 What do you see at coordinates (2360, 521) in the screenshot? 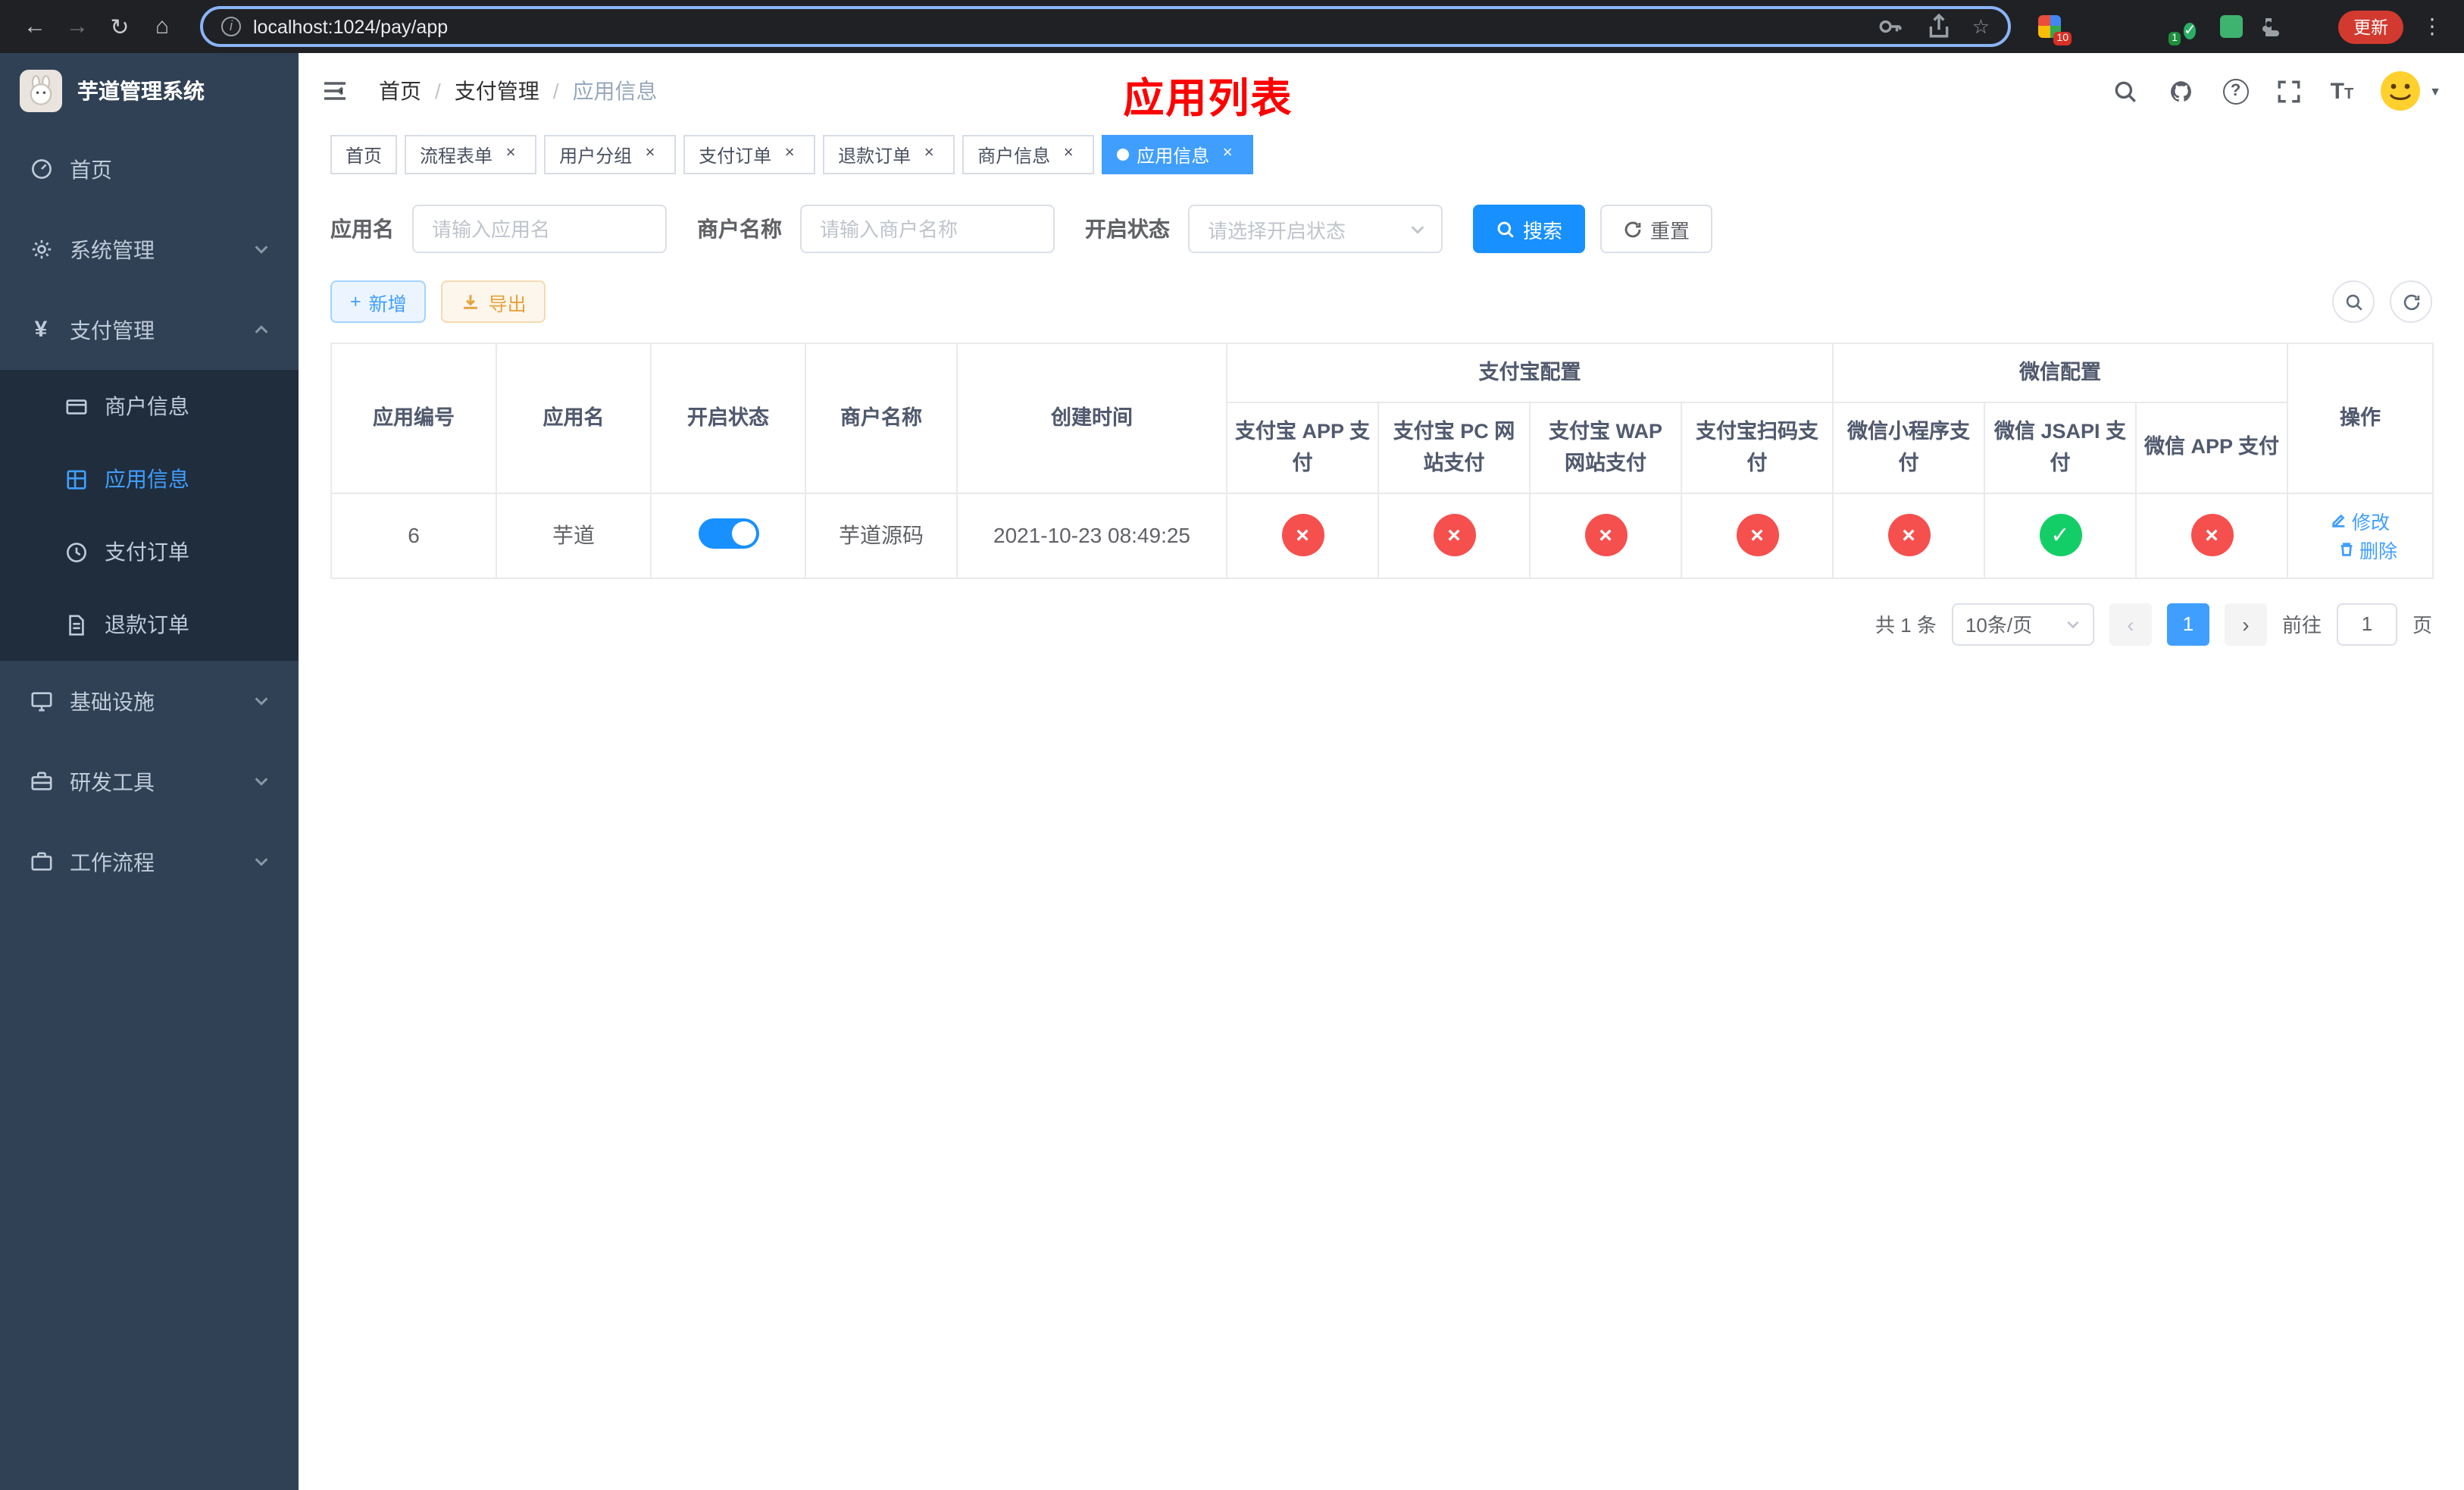
I see `edit-link: 修改` at bounding box center [2360, 521].